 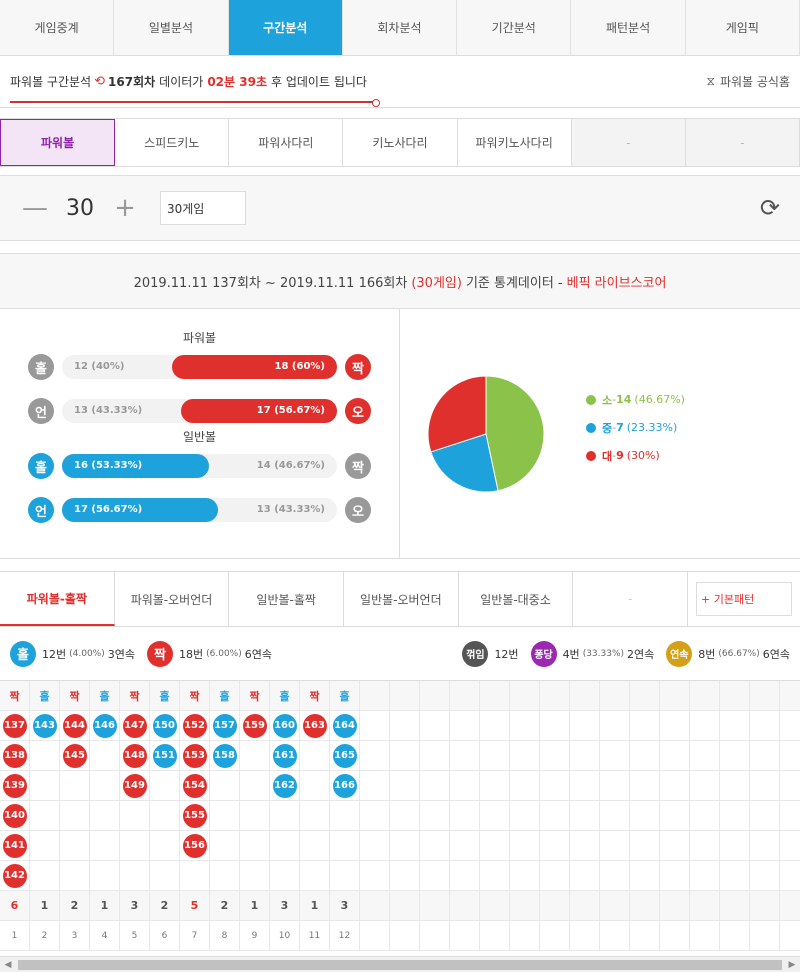 I want to click on game-tab: 스피드키노, so click(x=172, y=142).